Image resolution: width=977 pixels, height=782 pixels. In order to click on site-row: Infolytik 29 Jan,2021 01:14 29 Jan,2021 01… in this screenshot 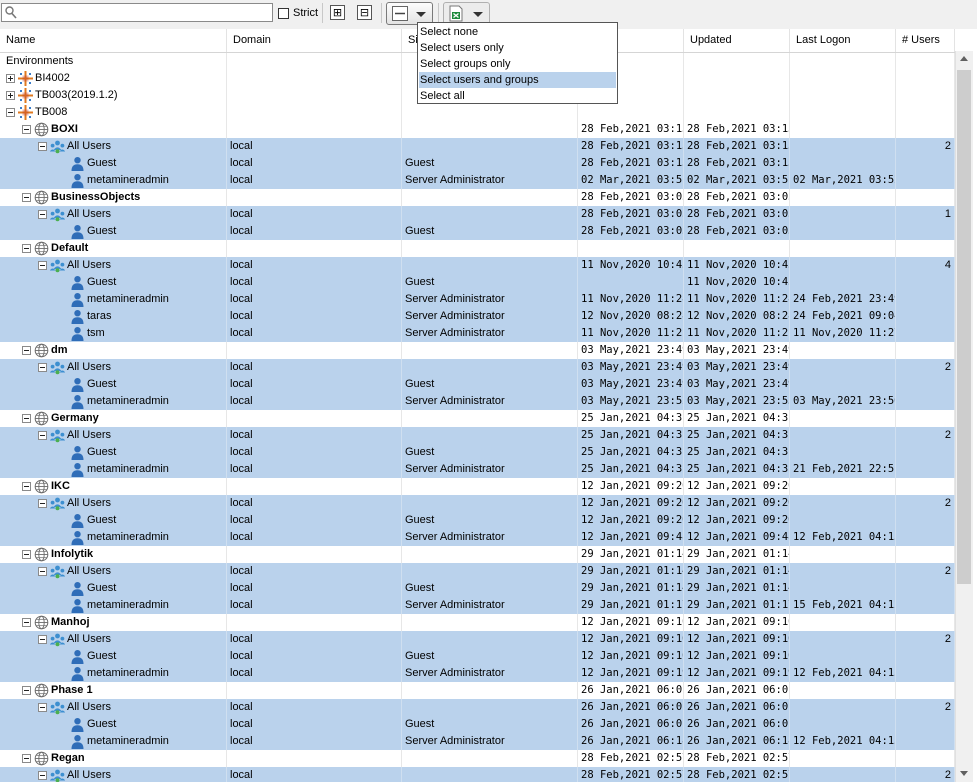, I will do `click(477, 554)`.